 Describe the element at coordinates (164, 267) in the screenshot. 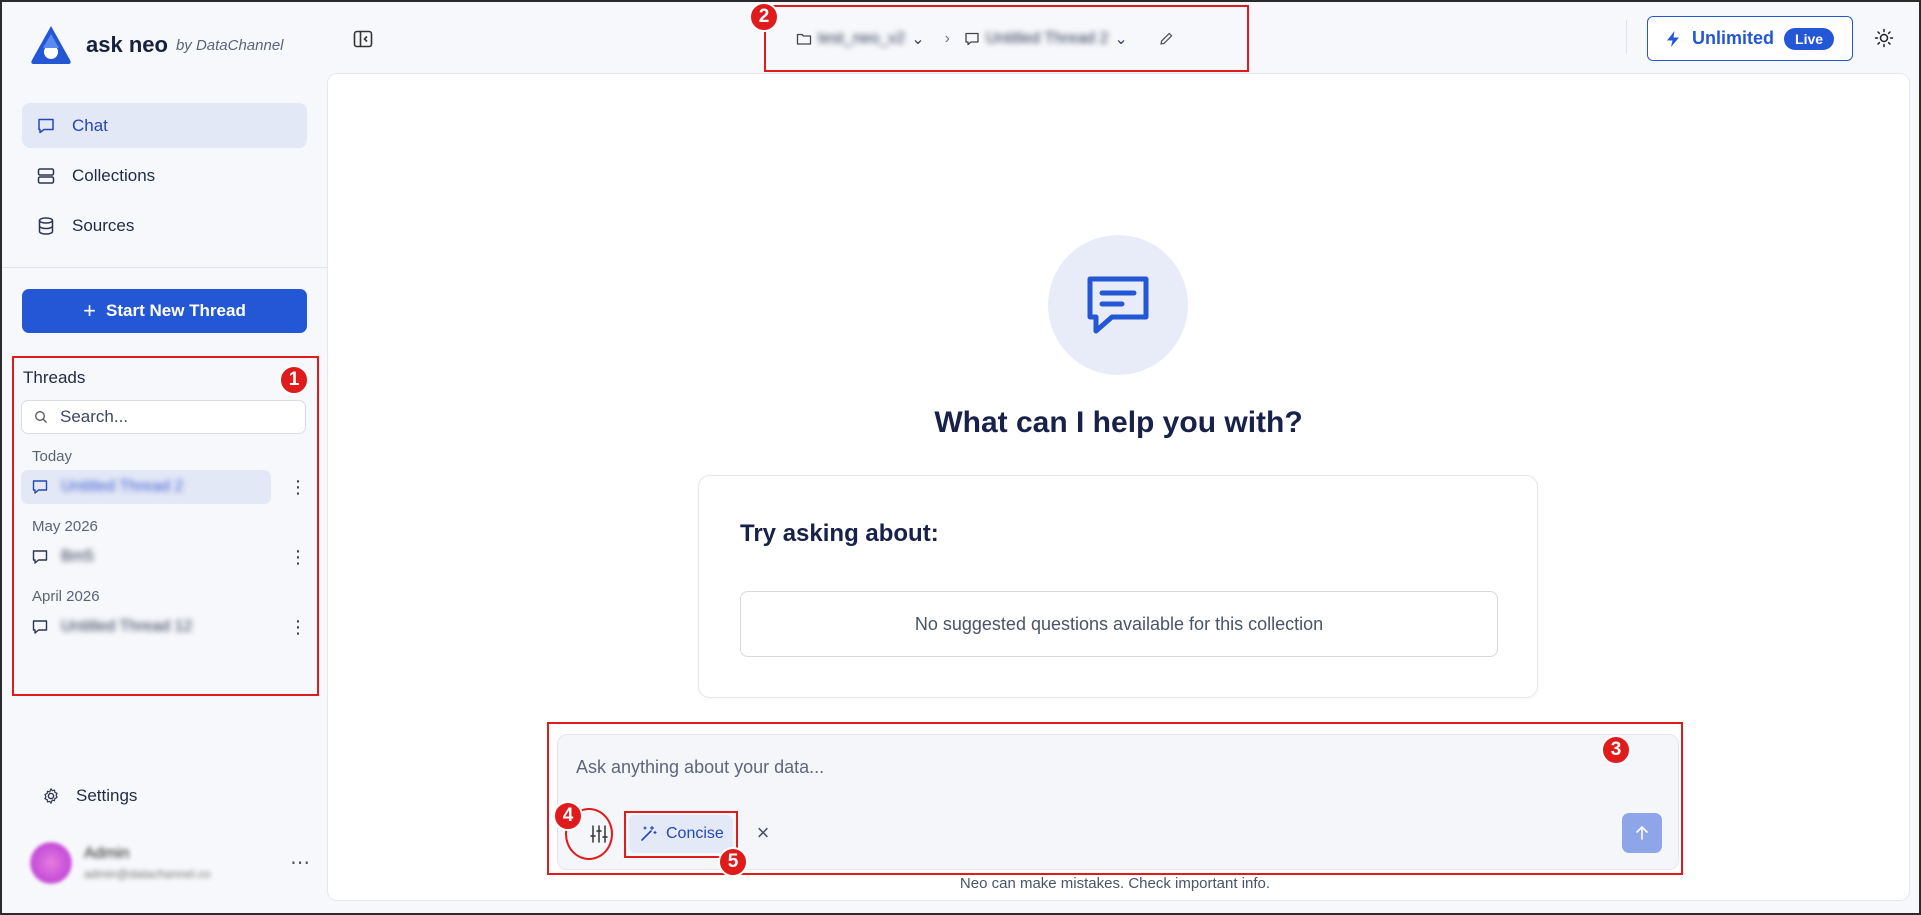

I see `sidebar-divider` at that location.